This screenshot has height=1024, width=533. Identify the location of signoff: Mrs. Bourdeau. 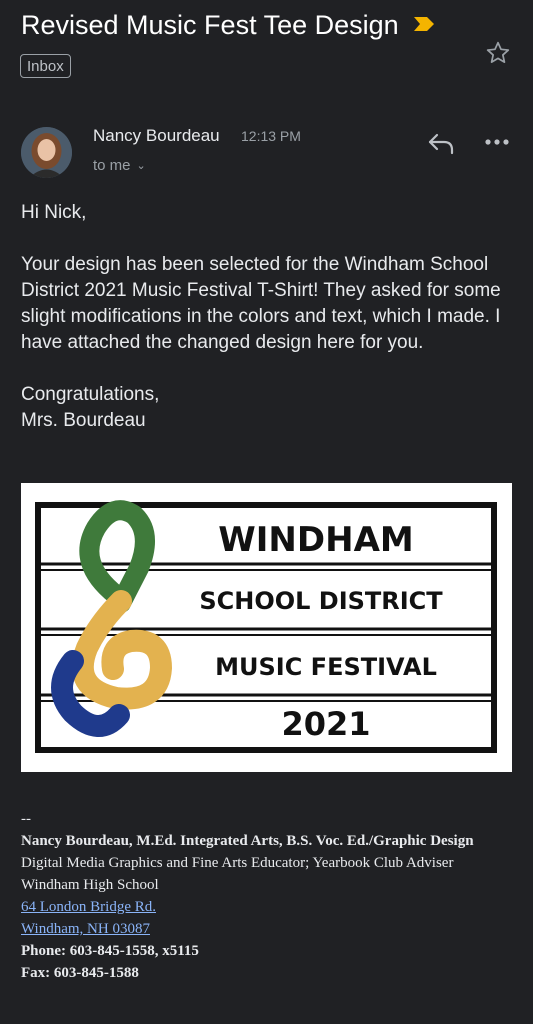
(83, 420).